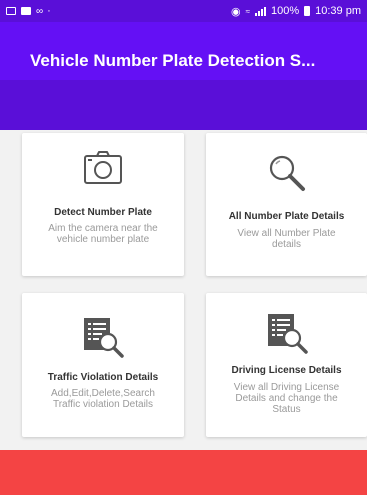 This screenshot has height=495, width=367. What do you see at coordinates (103, 168) in the screenshot?
I see `camera-icon` at bounding box center [103, 168].